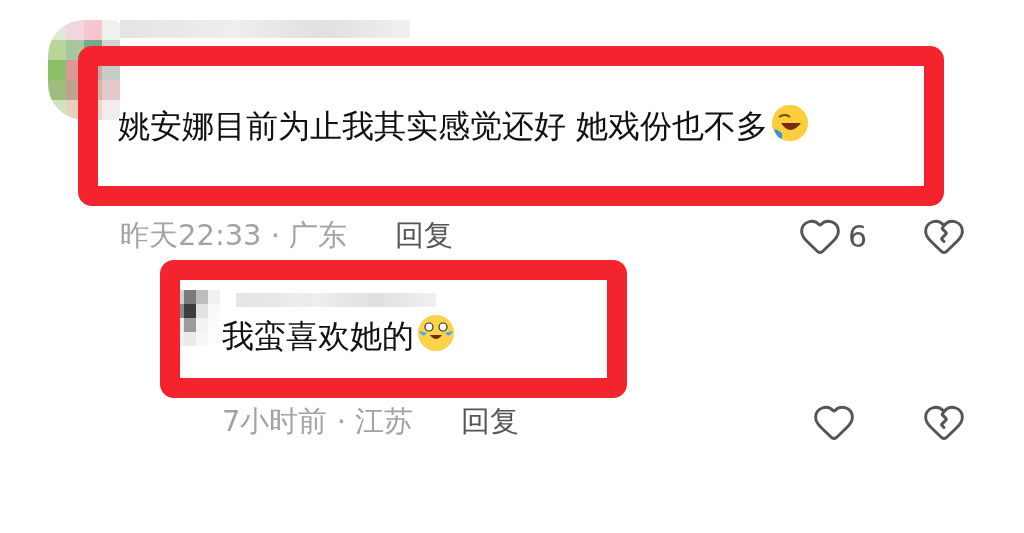 This screenshot has width=1024, height=533. I want to click on comment-text: 姚安娜目前为止我其实感觉还好 她戏份也不多, so click(511, 126).